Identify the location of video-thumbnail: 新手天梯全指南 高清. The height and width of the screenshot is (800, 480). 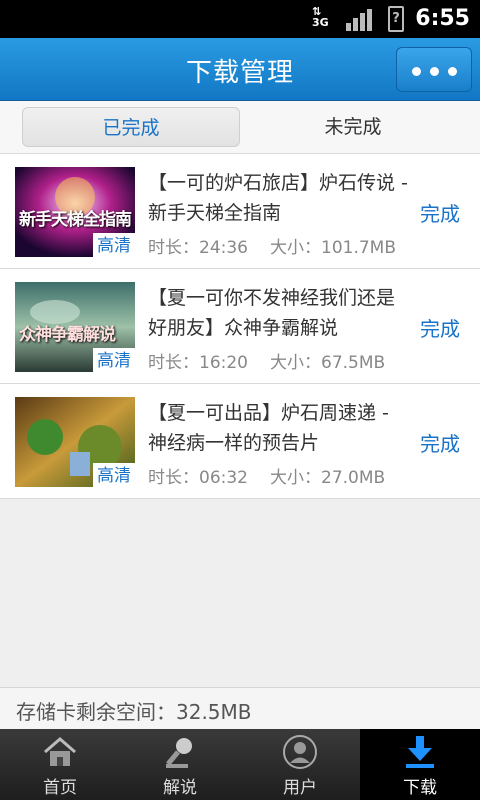
(75, 212).